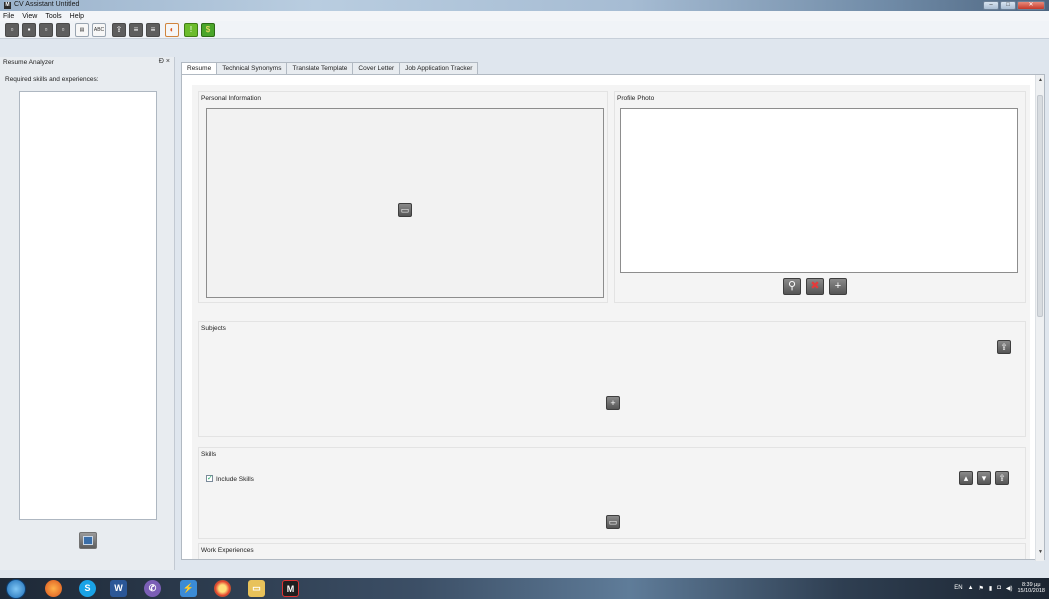 The image size is (1049, 599). What do you see at coordinates (152, 588) in the screenshot?
I see `viber-icon: ✆` at bounding box center [152, 588].